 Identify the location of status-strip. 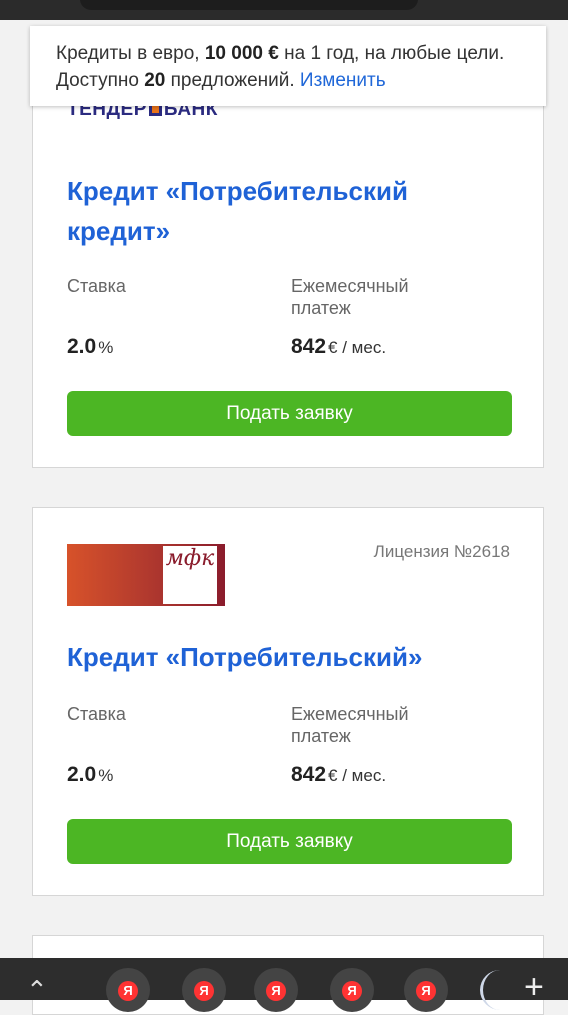
(284, 10).